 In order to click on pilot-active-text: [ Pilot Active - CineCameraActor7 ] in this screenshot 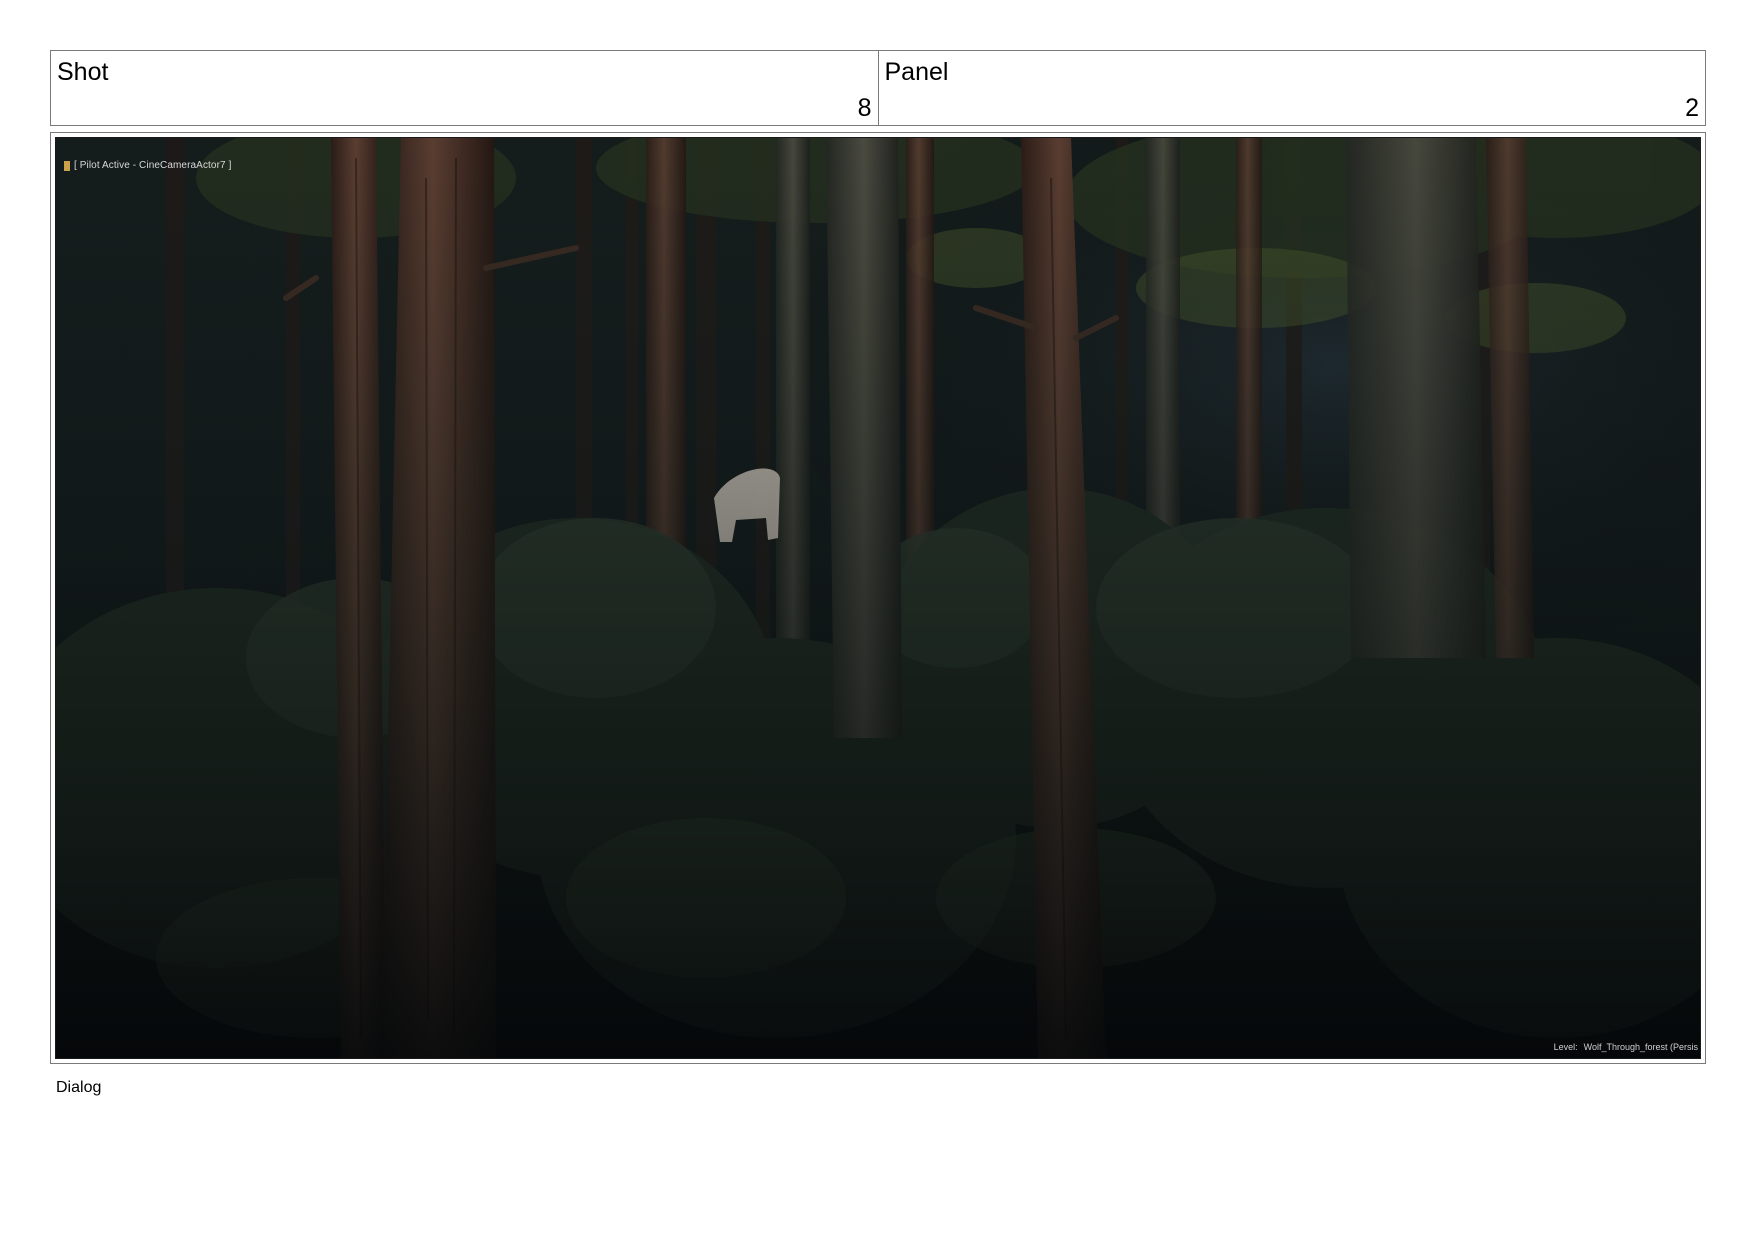, I will do `click(153, 165)`.